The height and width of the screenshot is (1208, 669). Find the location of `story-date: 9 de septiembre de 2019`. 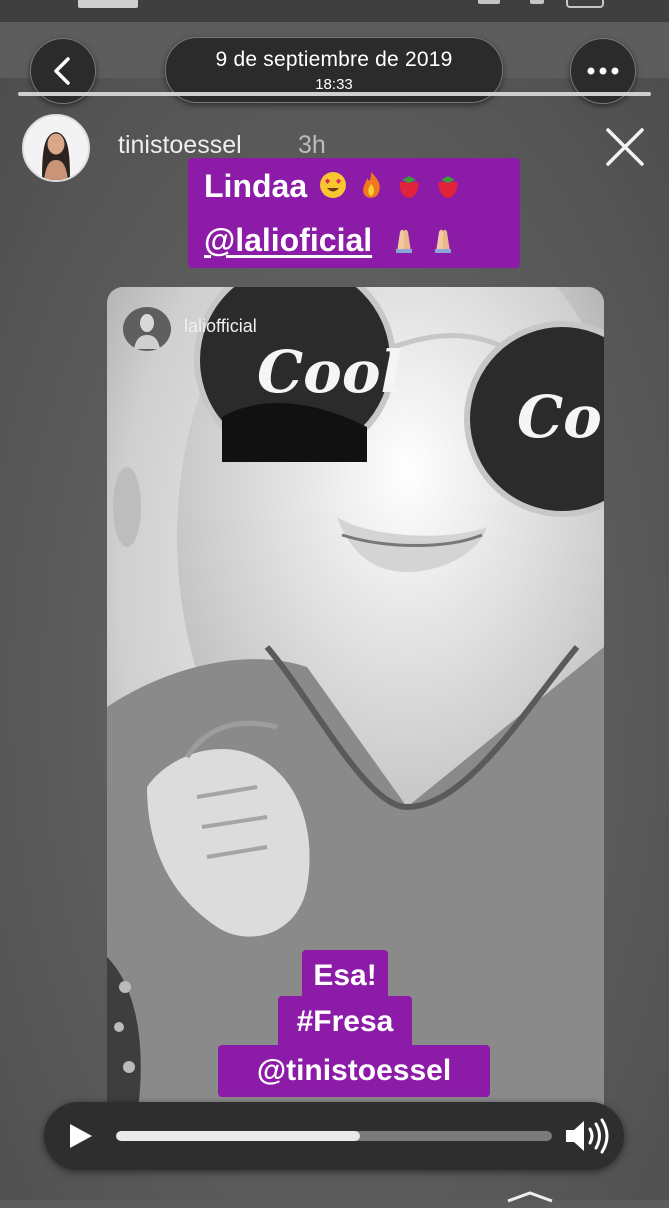

story-date: 9 de septiembre de 2019 is located at coordinates (334, 59).